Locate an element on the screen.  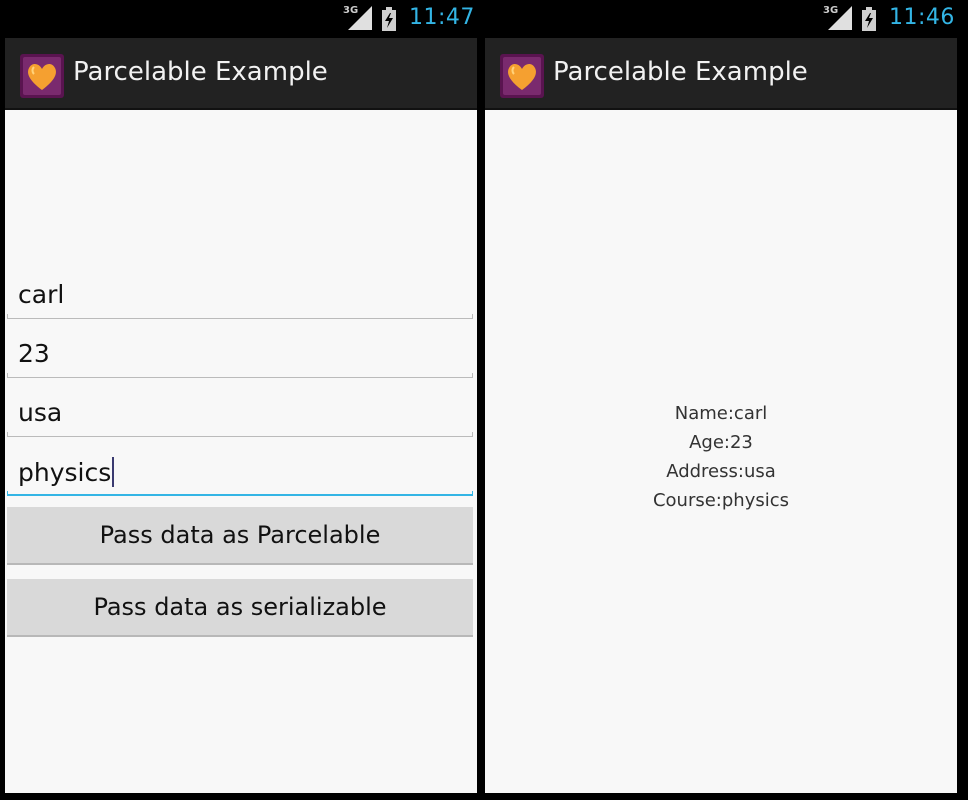
course-field: physics is located at coordinates (240, 476).